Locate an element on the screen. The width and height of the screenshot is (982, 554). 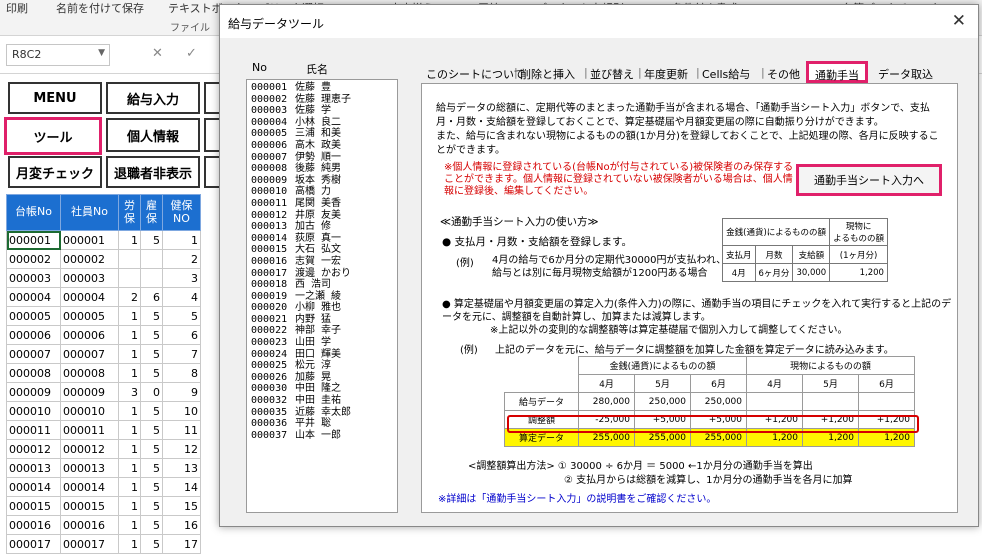
list-item: 000001 佐藤 豊 is located at coordinates (322, 88).